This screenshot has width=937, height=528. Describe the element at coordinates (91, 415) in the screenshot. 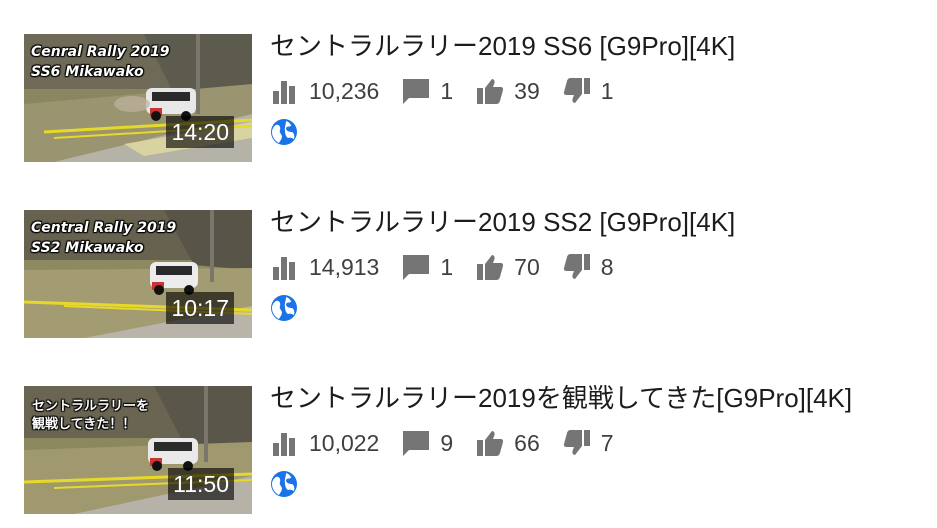

I see `thumbnail-caption: セントラルラリーを 観戦してきた！！` at that location.